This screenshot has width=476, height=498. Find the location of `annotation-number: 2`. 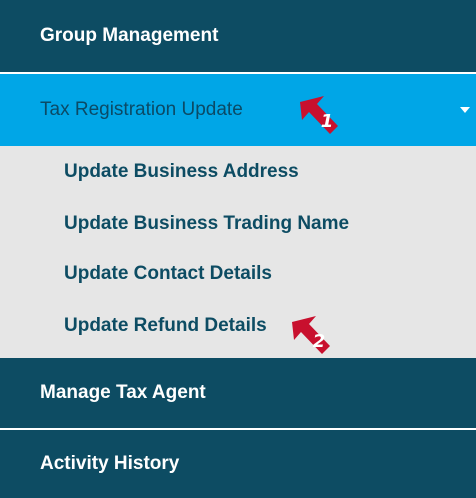

annotation-number: 2 is located at coordinates (319, 341).